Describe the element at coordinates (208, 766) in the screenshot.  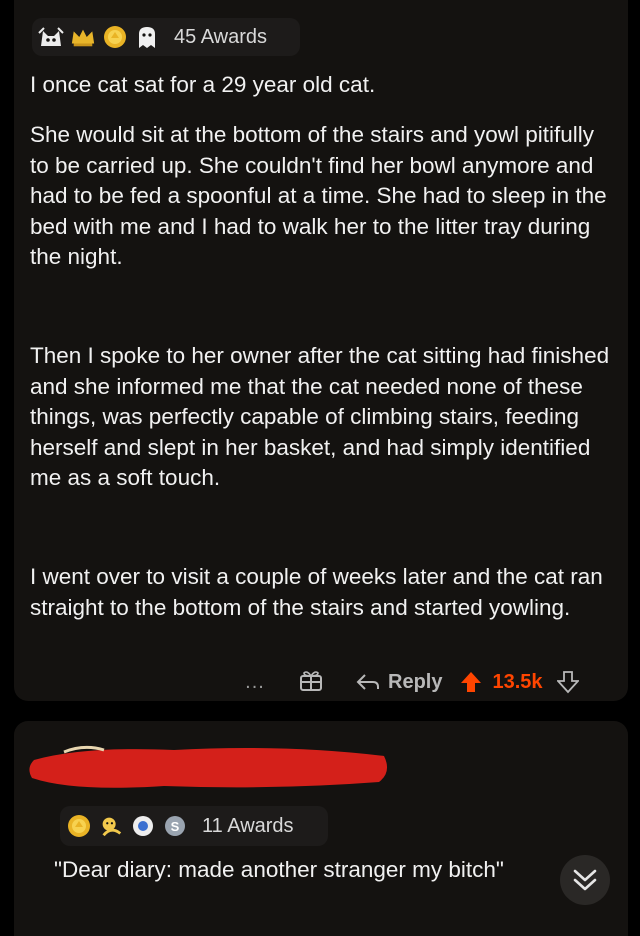
I see `redaction-scribble` at that location.